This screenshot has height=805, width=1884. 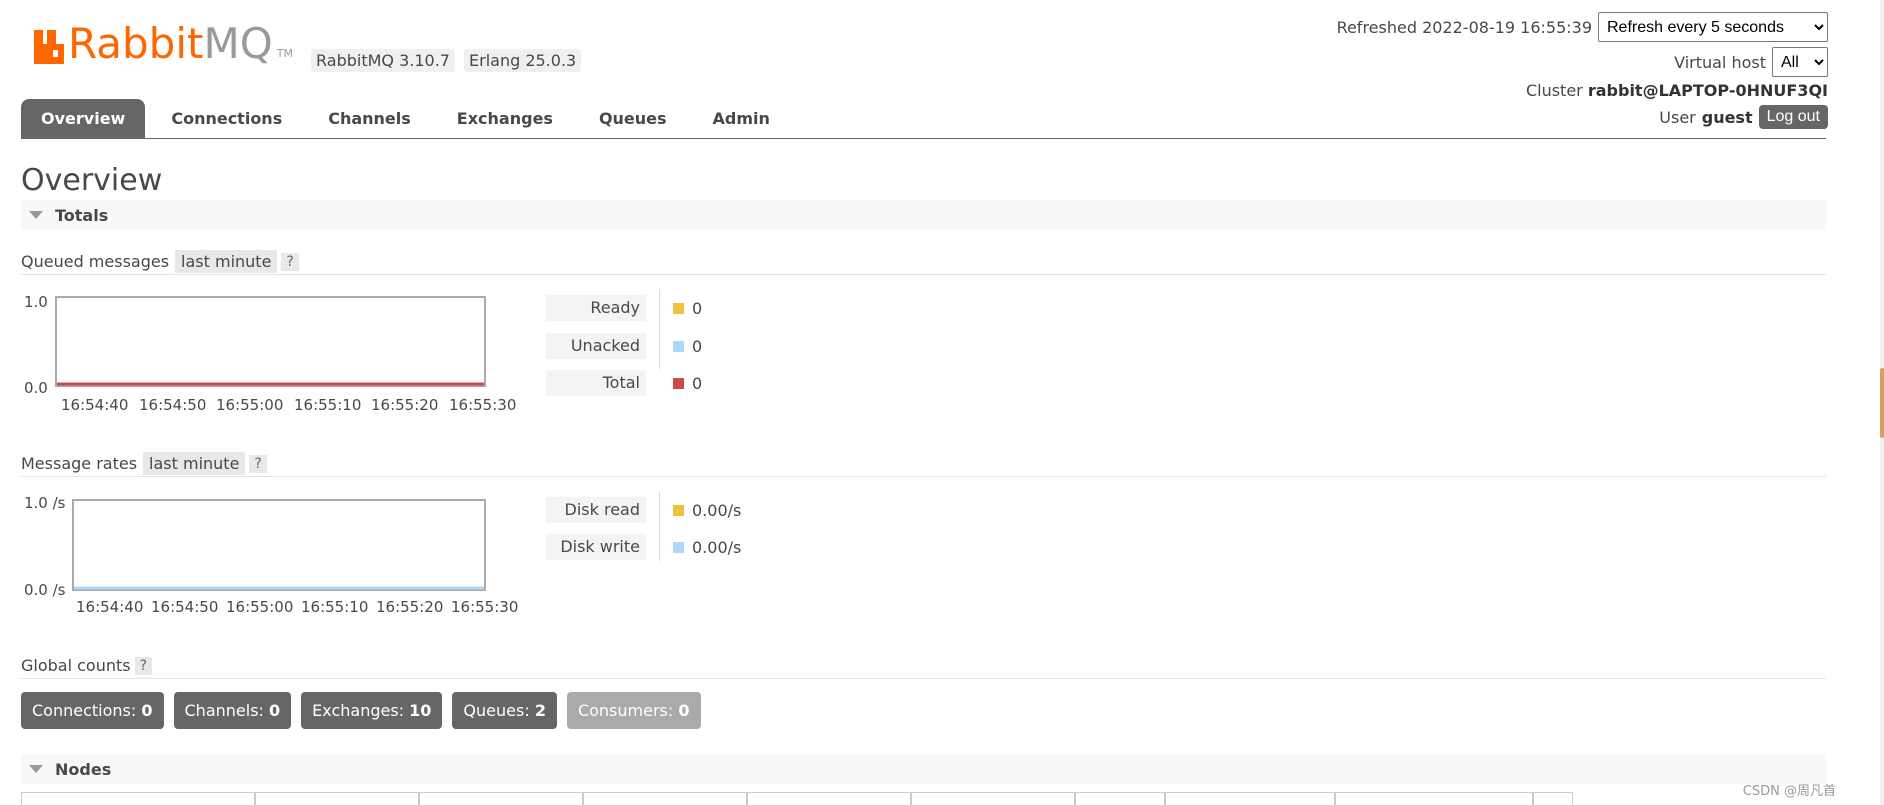 I want to click on virtual-host-select: All, so click(x=1800, y=62).